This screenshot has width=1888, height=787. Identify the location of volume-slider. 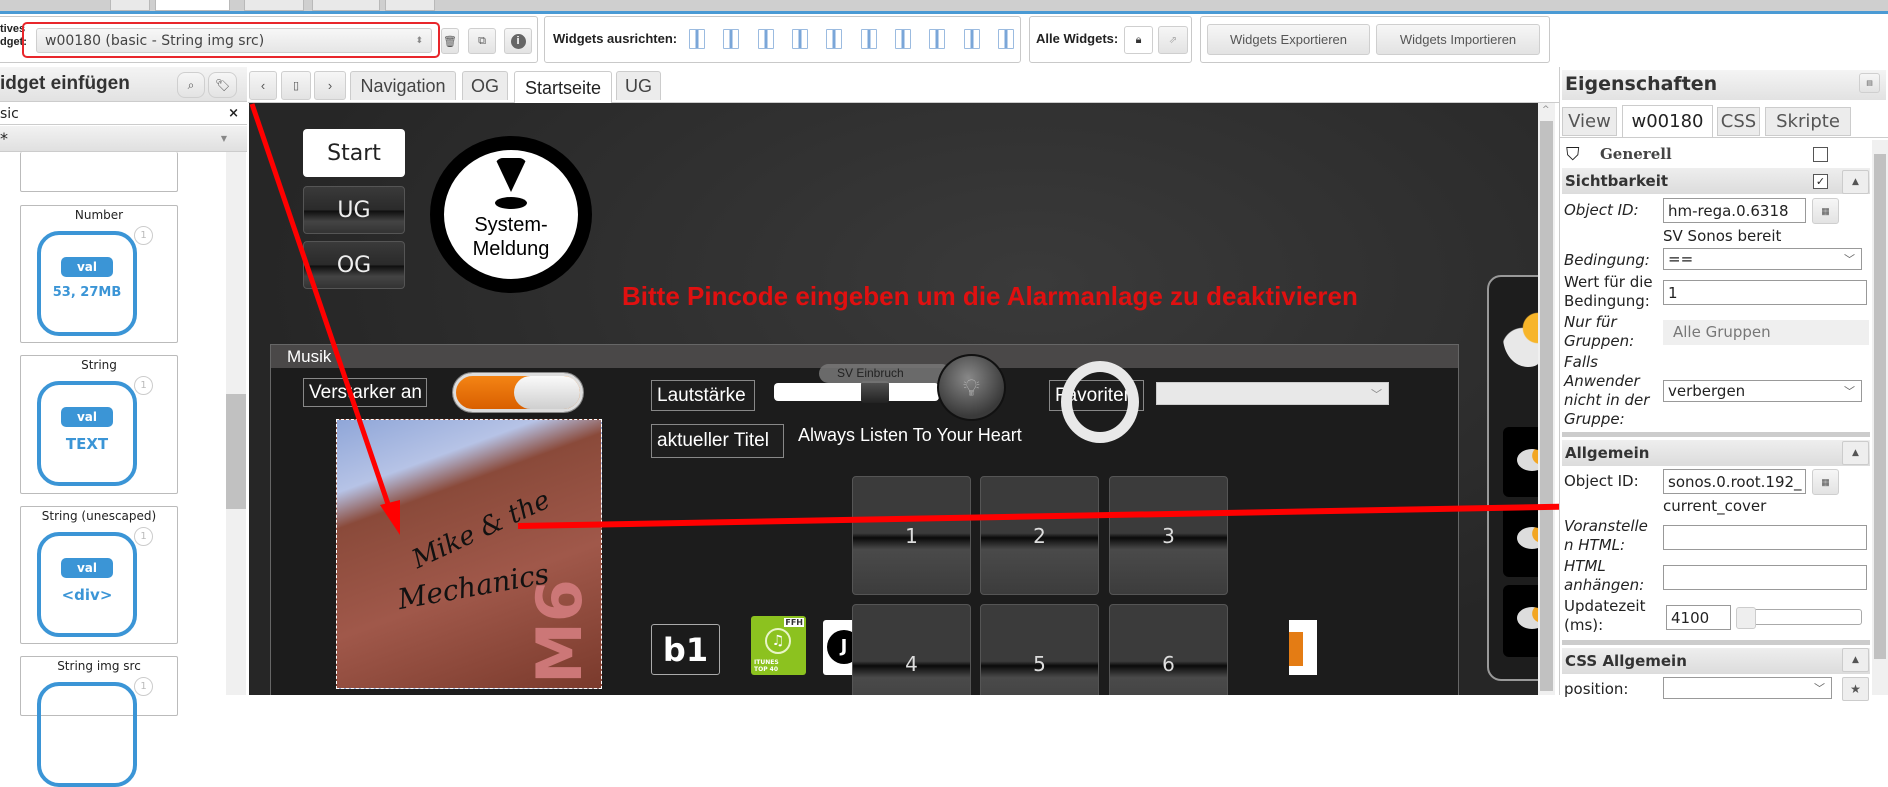
(856, 392).